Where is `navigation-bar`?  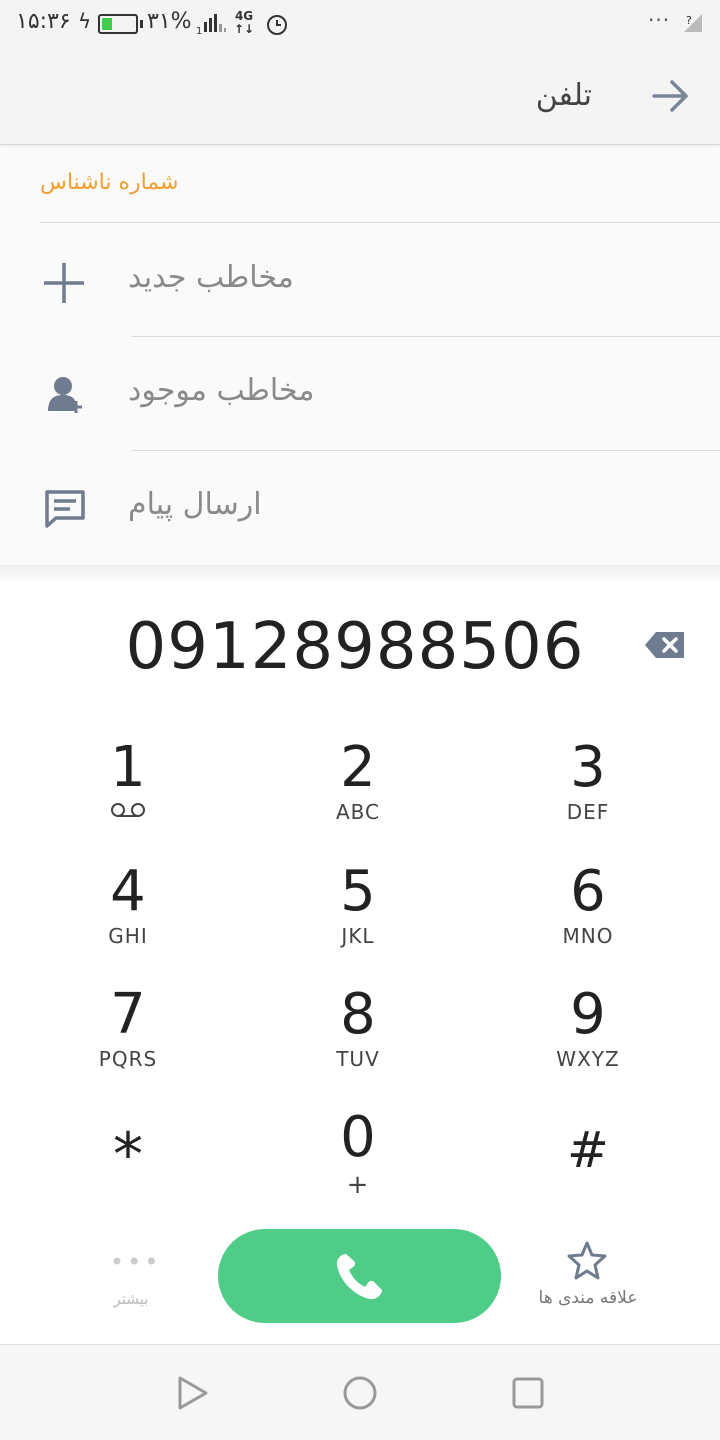 navigation-bar is located at coordinates (360, 1392).